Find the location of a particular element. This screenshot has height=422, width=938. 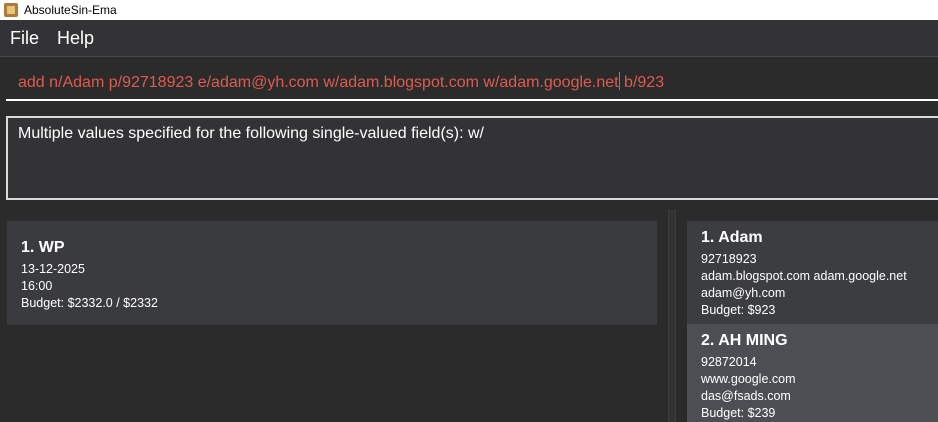

contact-email: das@fsads.com is located at coordinates (746, 396).